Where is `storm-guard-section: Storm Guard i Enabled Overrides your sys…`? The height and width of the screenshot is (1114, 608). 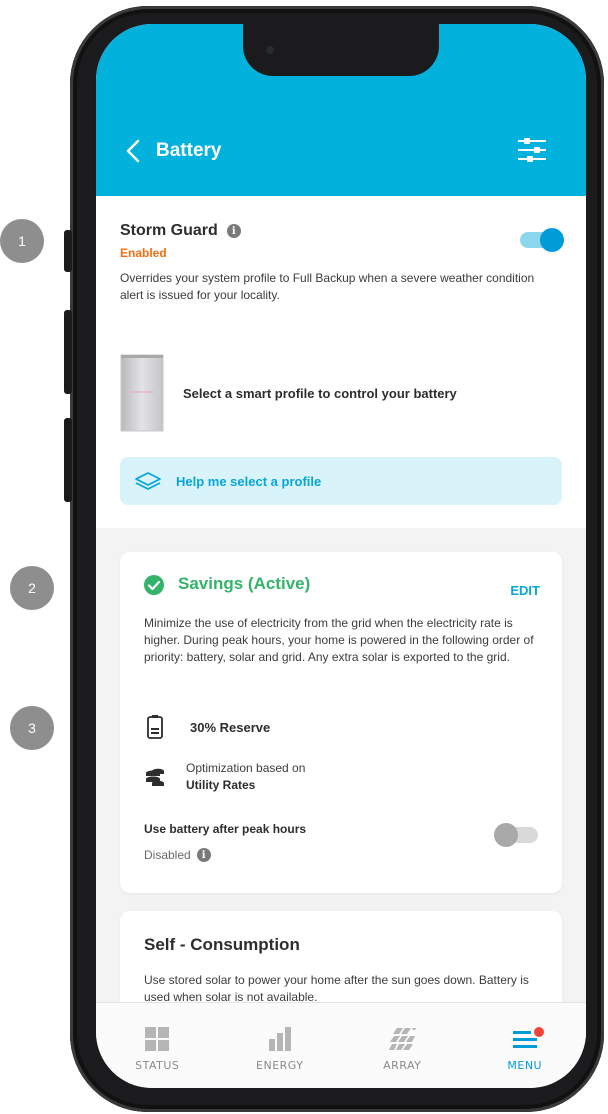
storm-guard-section: Storm Guard i Enabled Overrides your sys… is located at coordinates (341, 264).